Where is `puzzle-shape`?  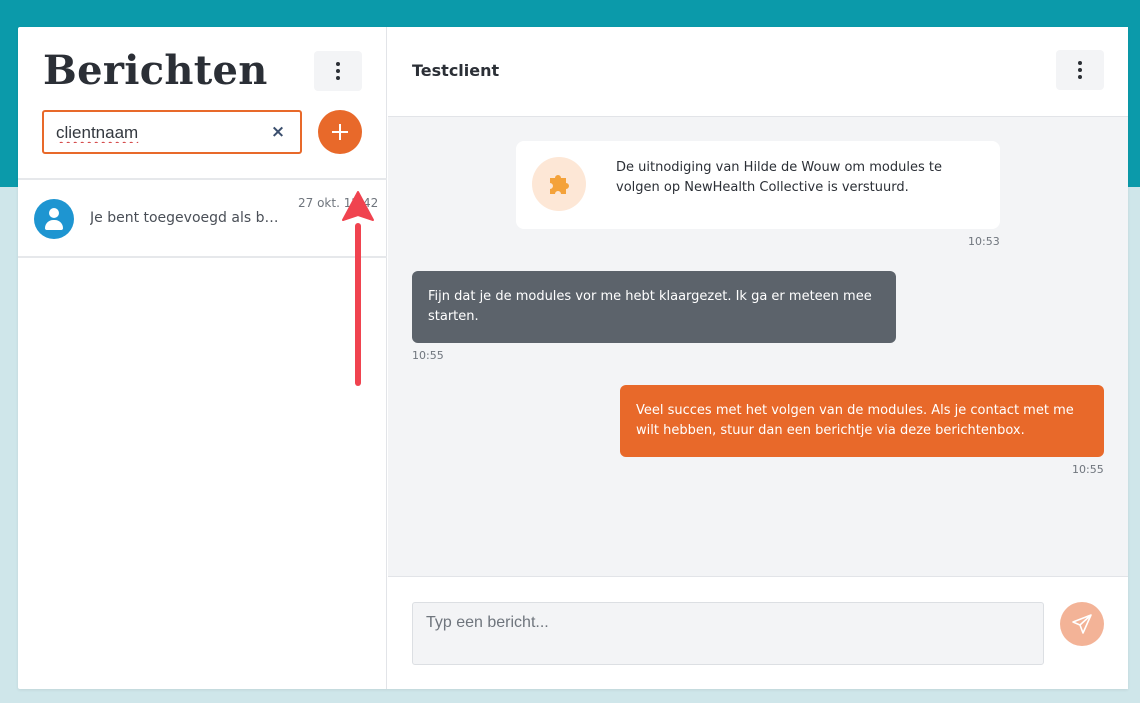 puzzle-shape is located at coordinates (559, 184).